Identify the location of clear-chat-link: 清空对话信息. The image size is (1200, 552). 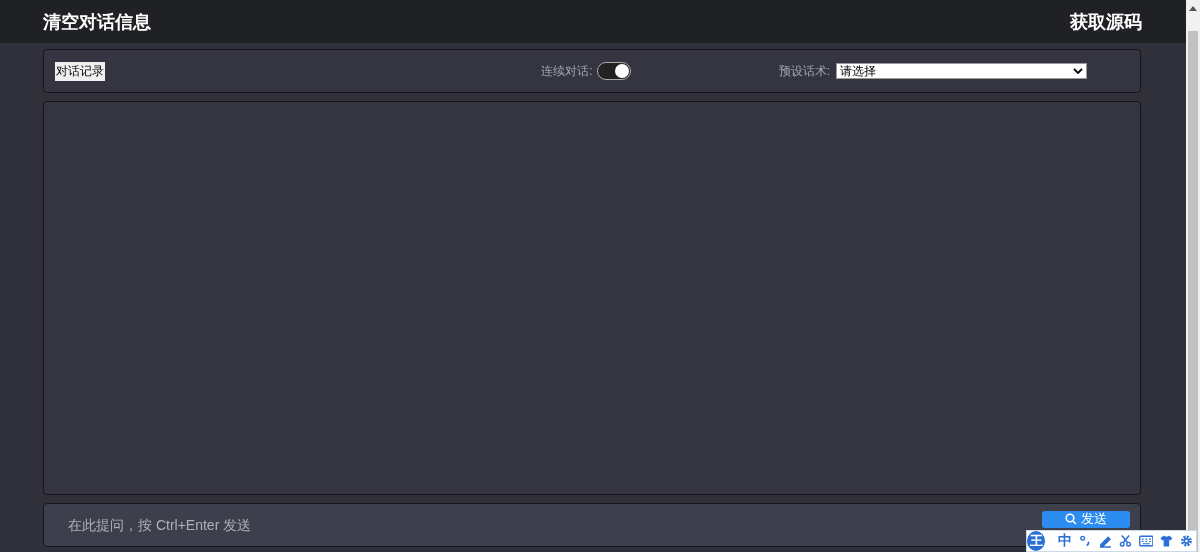
(97, 21).